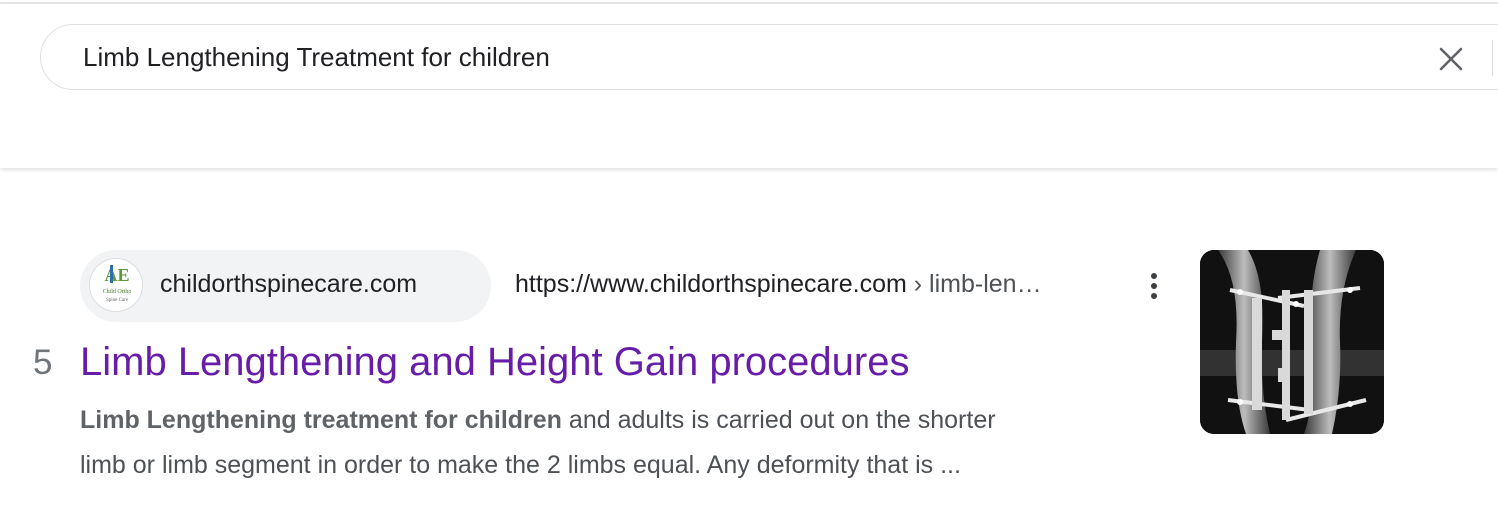 This screenshot has height=522, width=1498. I want to click on result-thumbnail, so click(1292, 342).